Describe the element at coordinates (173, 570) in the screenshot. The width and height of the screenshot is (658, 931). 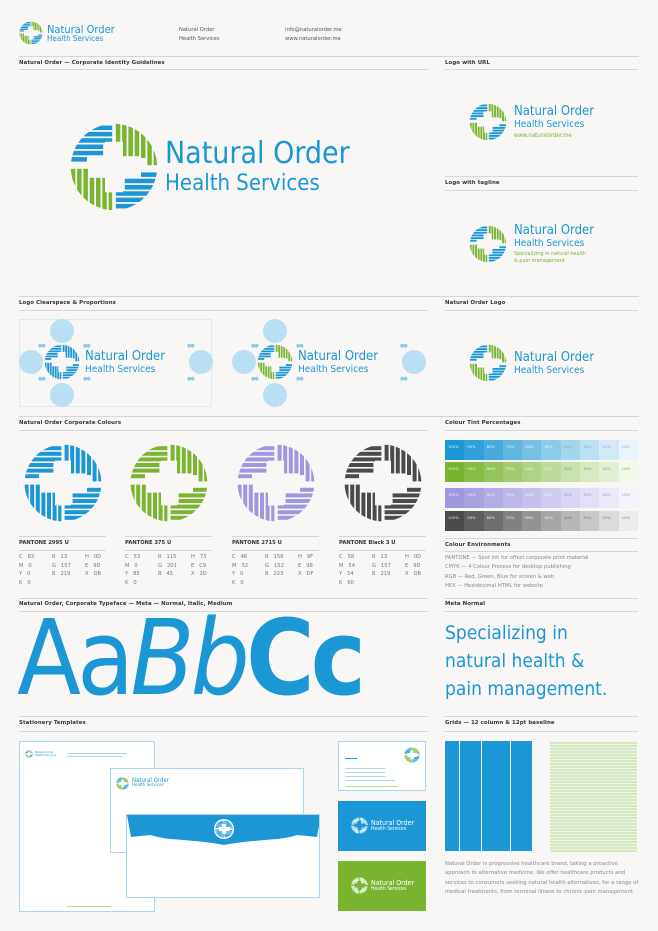
I see `pantone-values: C 53 R 115 H 73 M 0 G 201 E C9 Y 85 B 45 X 2D K 0` at that location.